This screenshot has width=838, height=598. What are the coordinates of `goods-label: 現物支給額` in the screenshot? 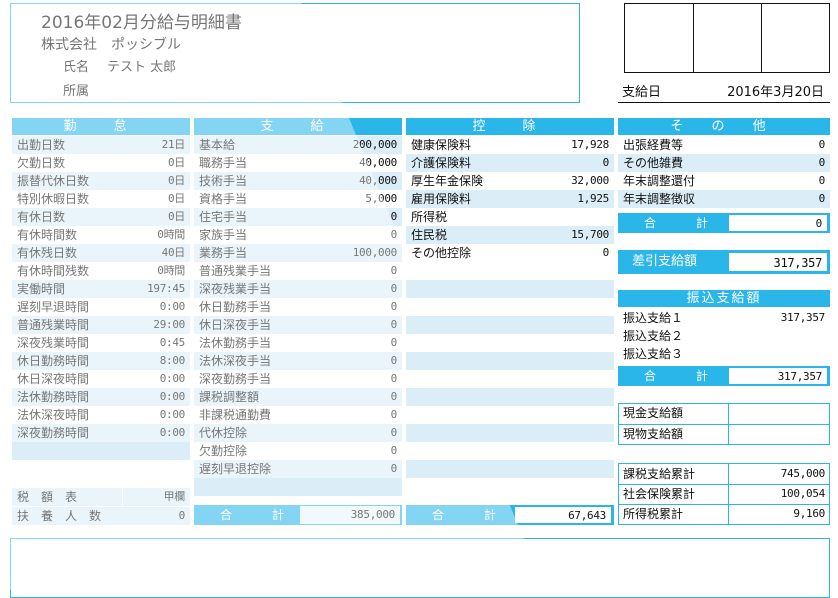 It's located at (653, 434).